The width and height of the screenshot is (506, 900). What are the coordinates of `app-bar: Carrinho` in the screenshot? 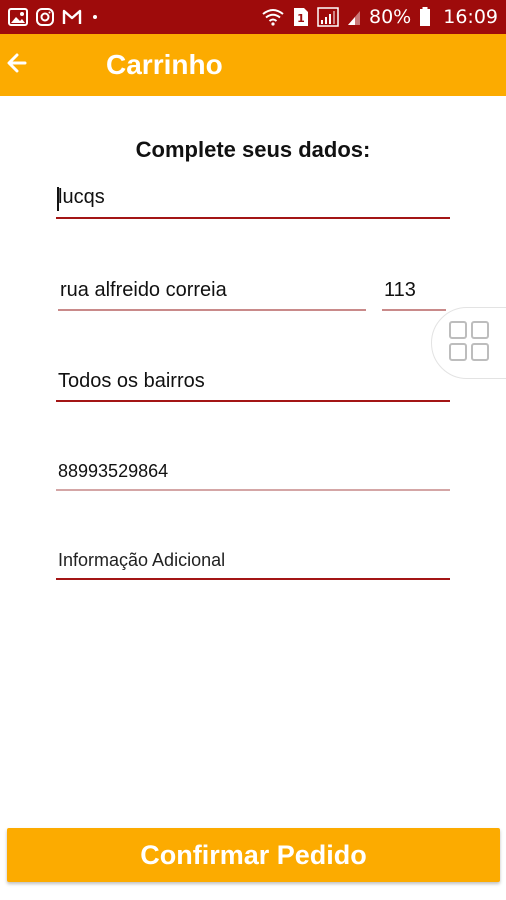 It's located at (253, 65).